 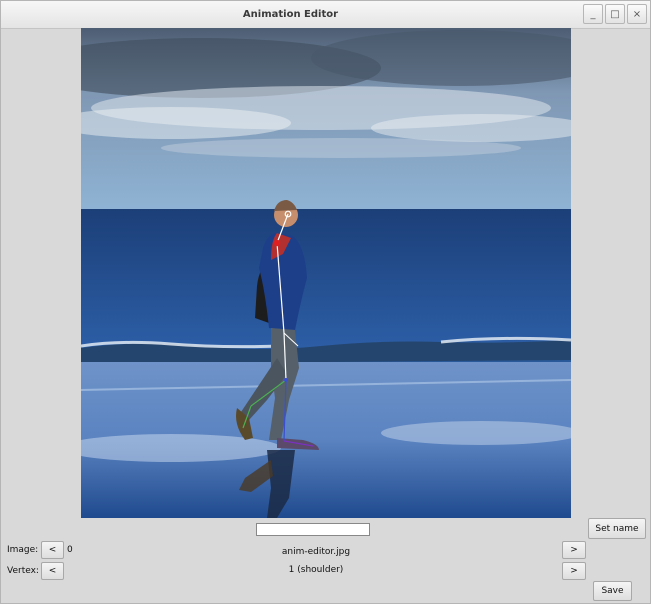 I want to click on set-name-button: Set name, so click(x=617, y=528).